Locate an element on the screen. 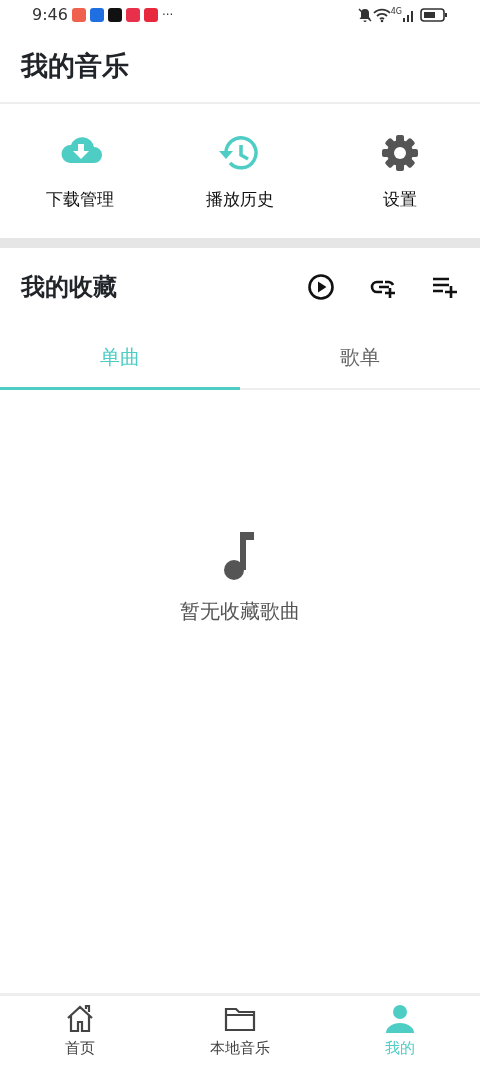 This screenshot has width=480, height=1067. battery-icon is located at coordinates (434, 15).